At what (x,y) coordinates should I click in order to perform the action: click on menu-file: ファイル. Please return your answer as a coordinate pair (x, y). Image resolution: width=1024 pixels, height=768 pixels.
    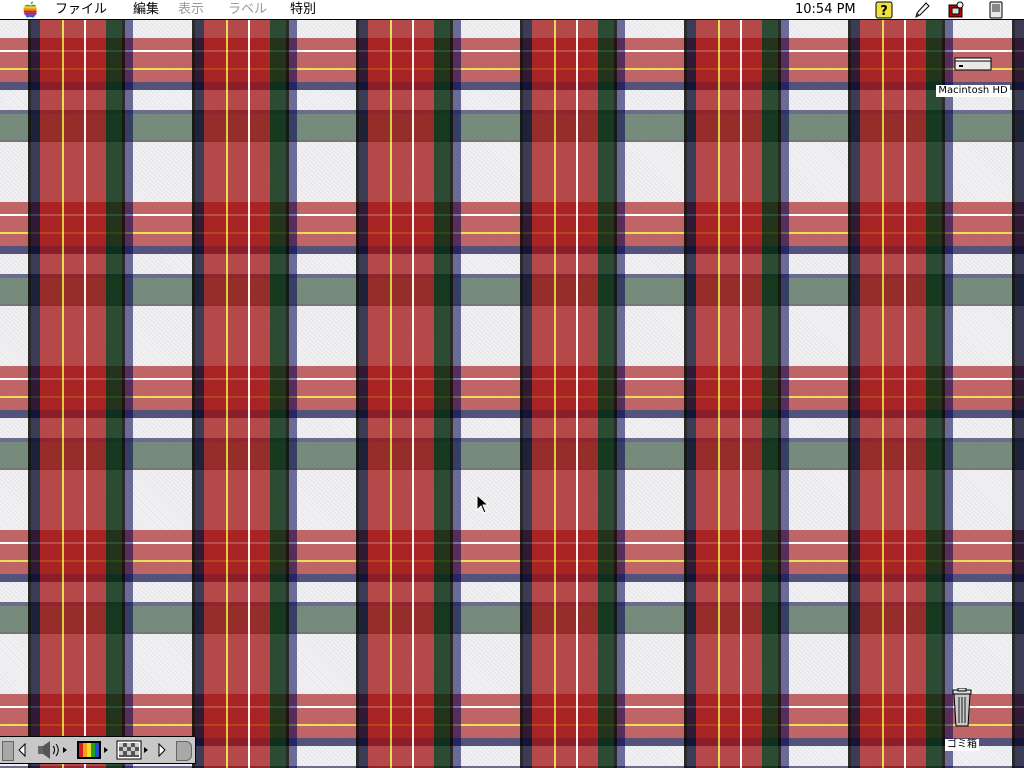
    Looking at the image, I should click on (81, 10).